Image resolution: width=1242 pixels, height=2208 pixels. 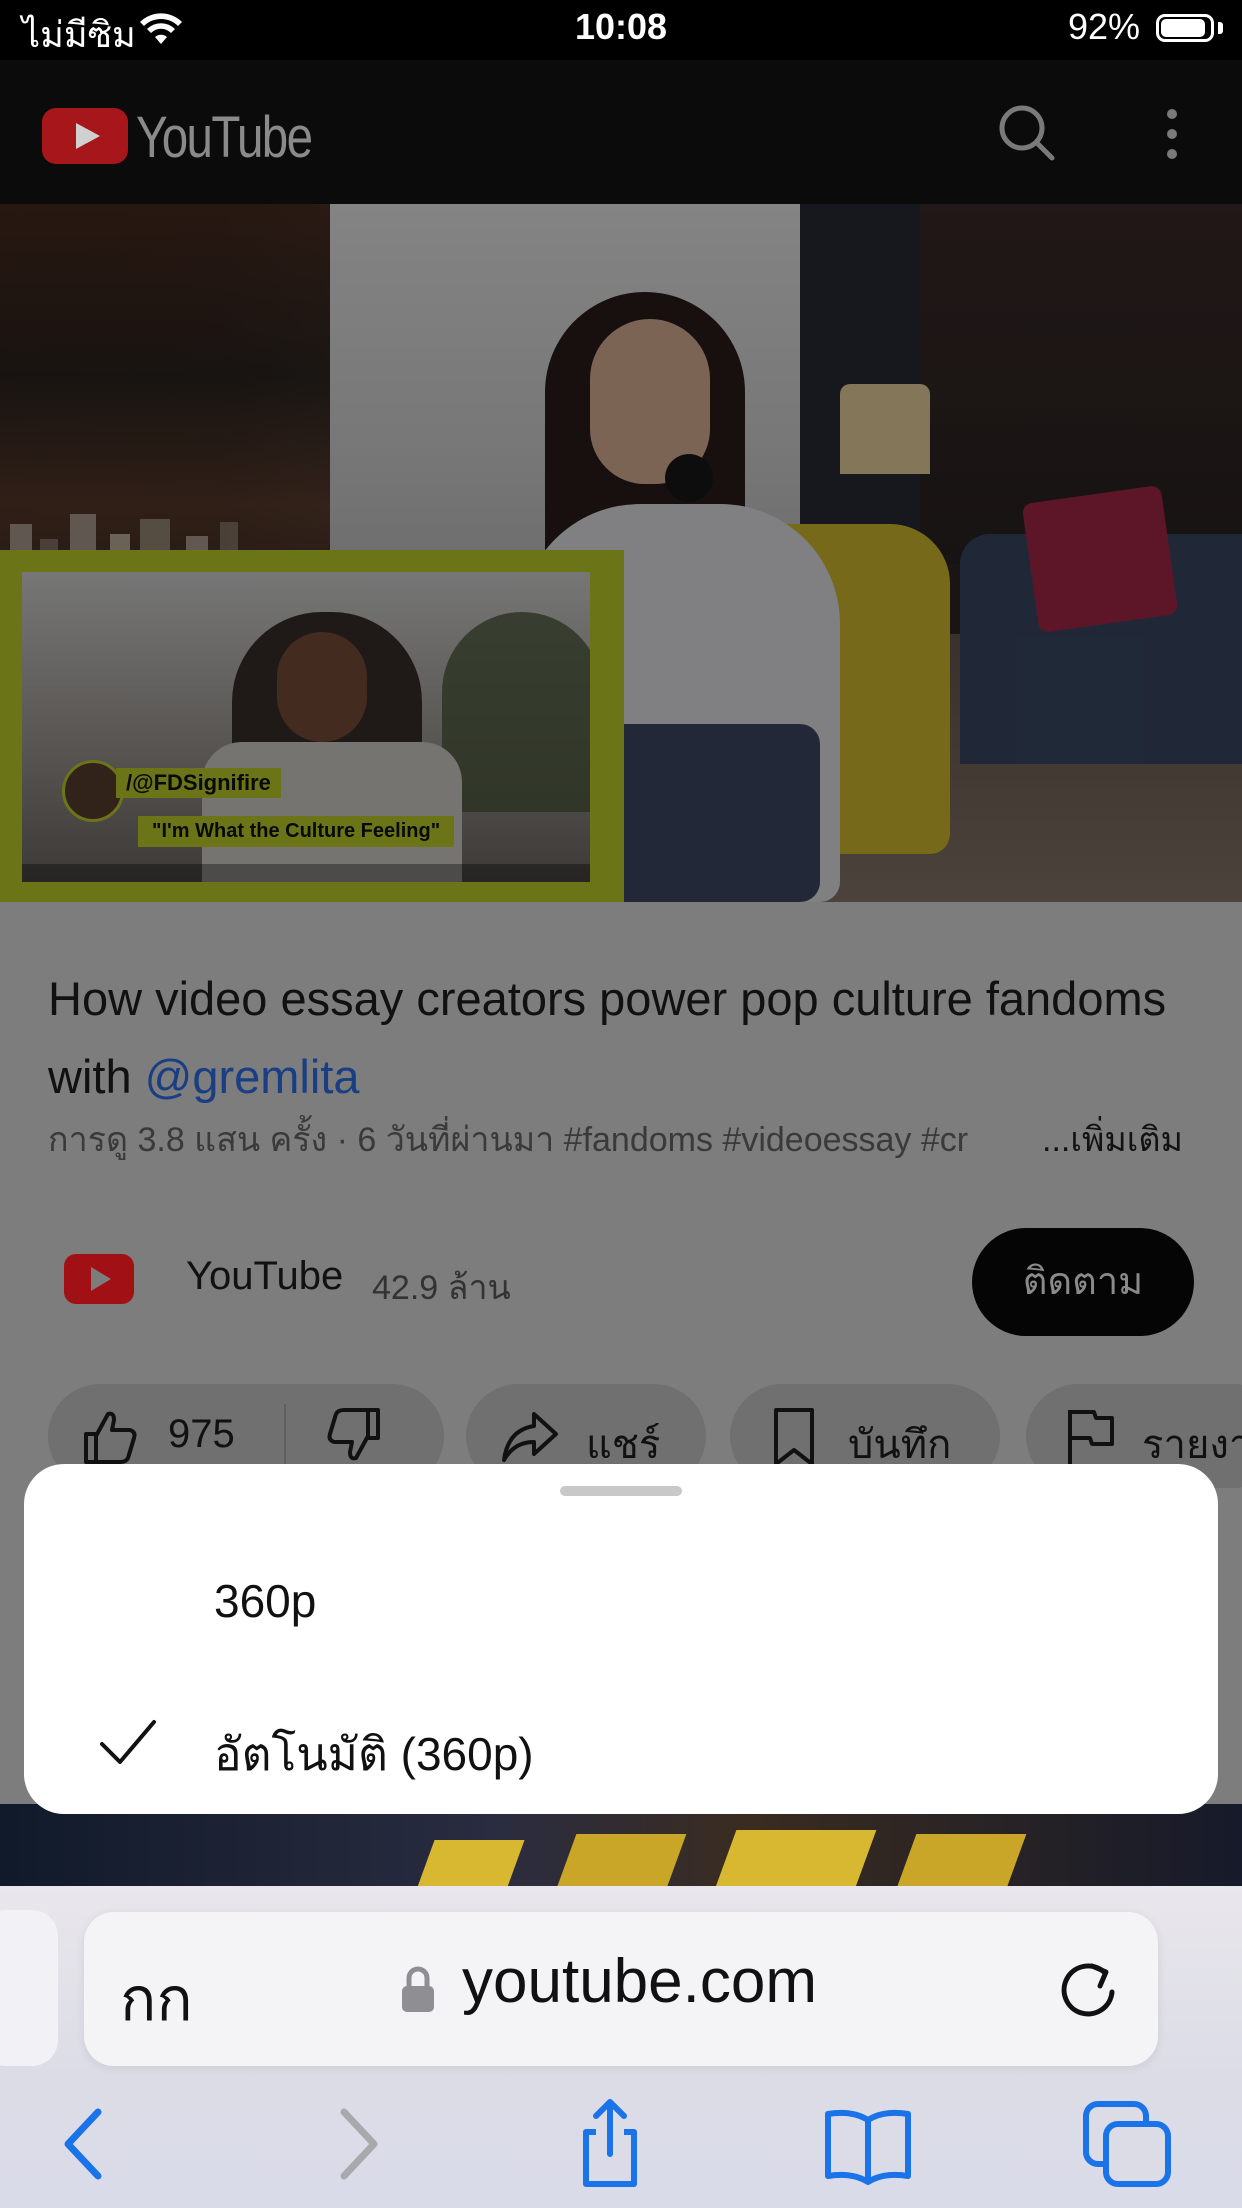 What do you see at coordinates (1172, 134) in the screenshot?
I see `more-vertical-icon` at bounding box center [1172, 134].